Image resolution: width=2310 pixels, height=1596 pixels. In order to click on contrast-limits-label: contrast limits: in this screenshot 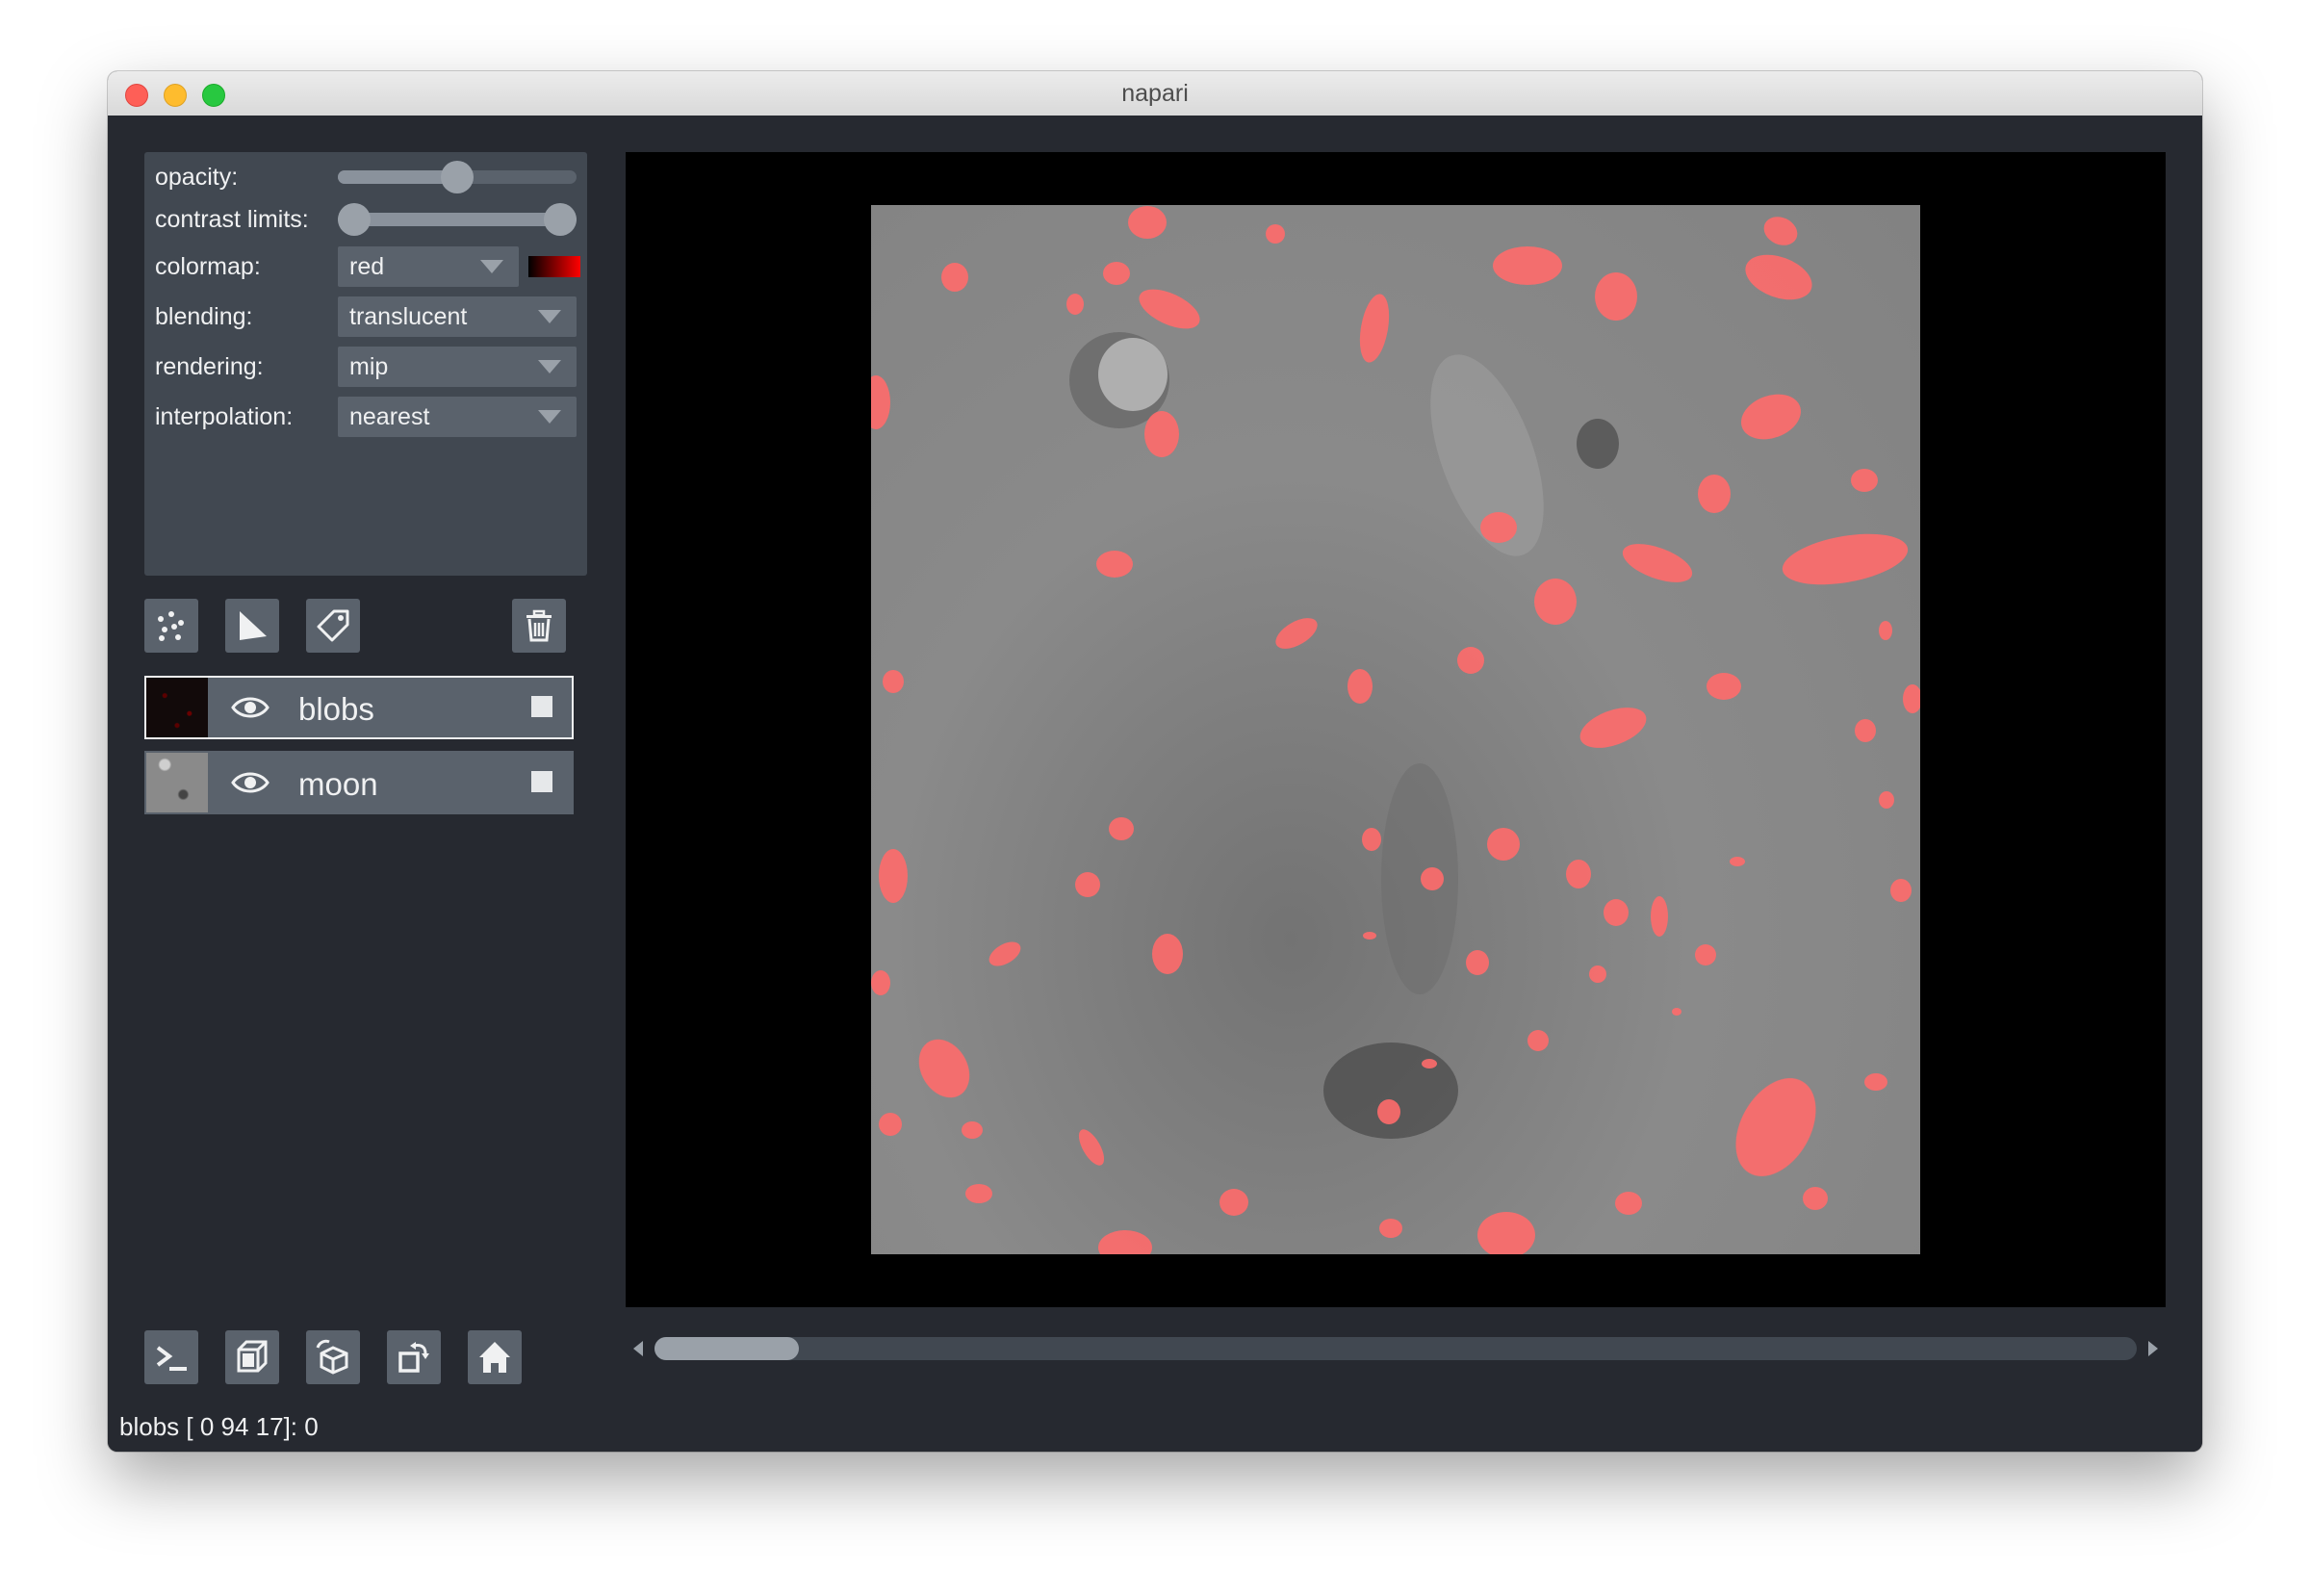, I will do `click(232, 219)`.